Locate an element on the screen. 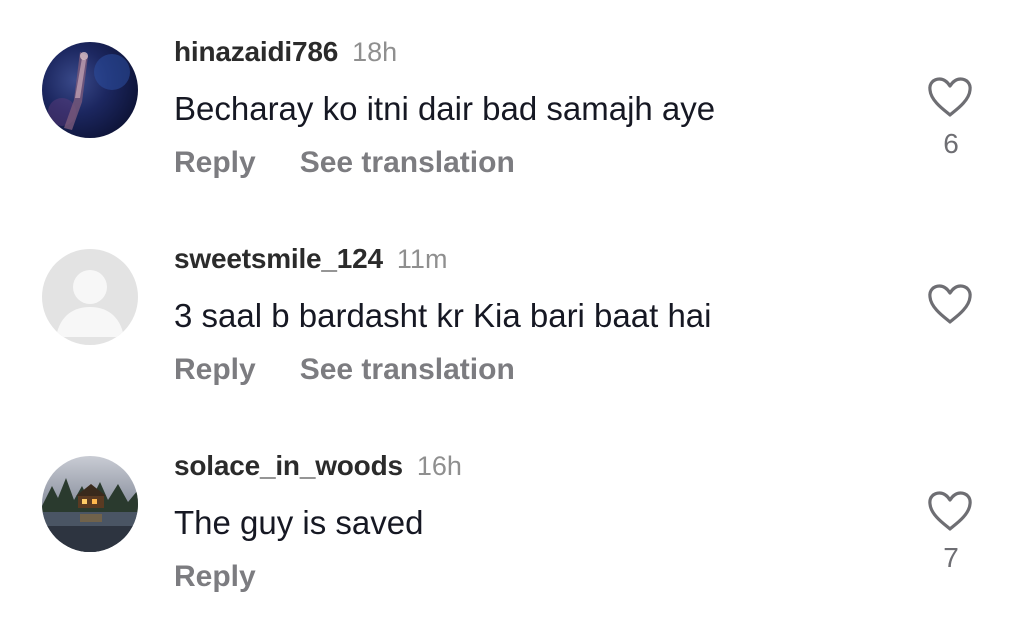 Image resolution: width=1024 pixels, height=617 pixels. comment-text: Becharay ko itni dair bad samajh aye is located at coordinates (445, 108).